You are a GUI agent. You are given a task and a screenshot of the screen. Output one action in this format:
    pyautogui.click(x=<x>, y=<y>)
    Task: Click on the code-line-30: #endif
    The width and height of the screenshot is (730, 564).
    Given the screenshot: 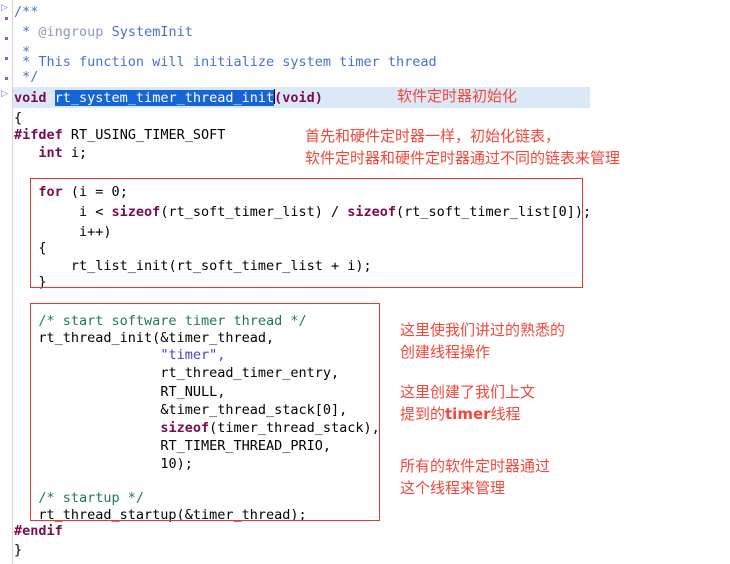 What is the action you would take?
    pyautogui.click(x=38, y=531)
    